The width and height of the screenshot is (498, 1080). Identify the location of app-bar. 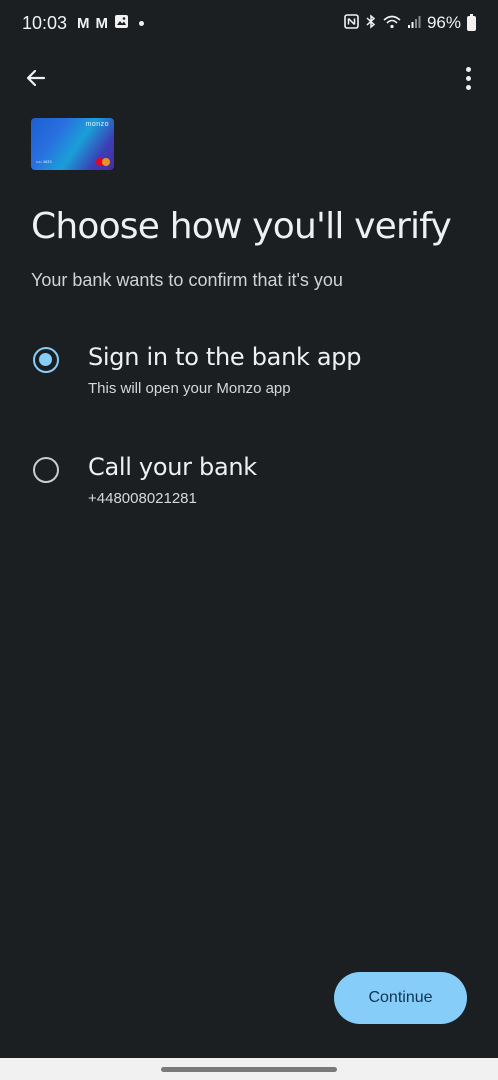
(249, 77).